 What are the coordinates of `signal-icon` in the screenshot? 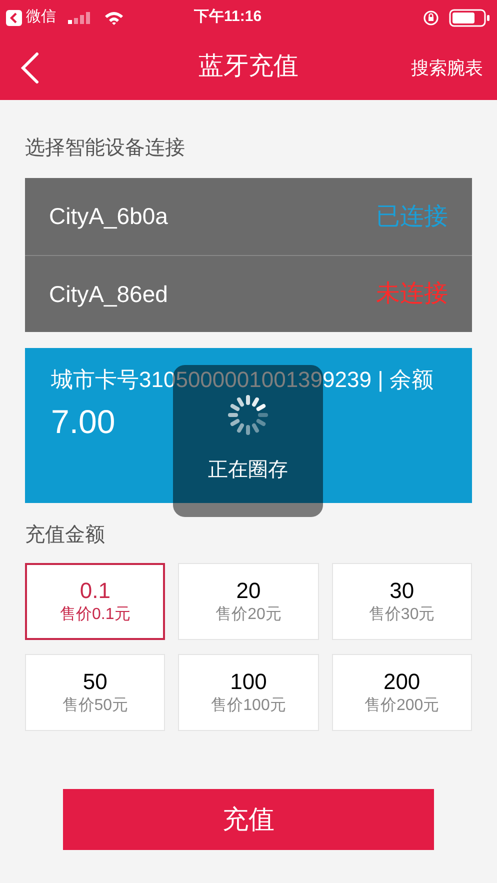 It's located at (80, 18).